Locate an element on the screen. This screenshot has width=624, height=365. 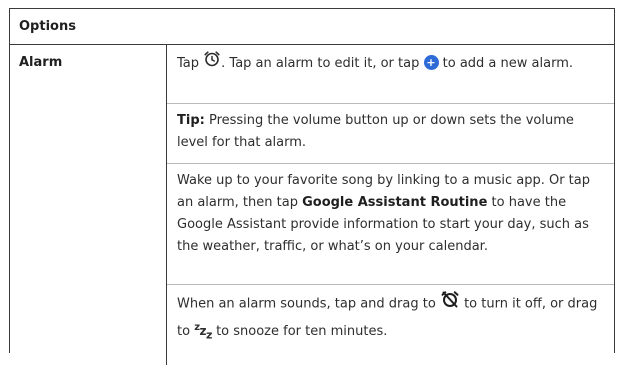
p3-bold-google-assistant-routine: Google Assistant Routine is located at coordinates (395, 202).